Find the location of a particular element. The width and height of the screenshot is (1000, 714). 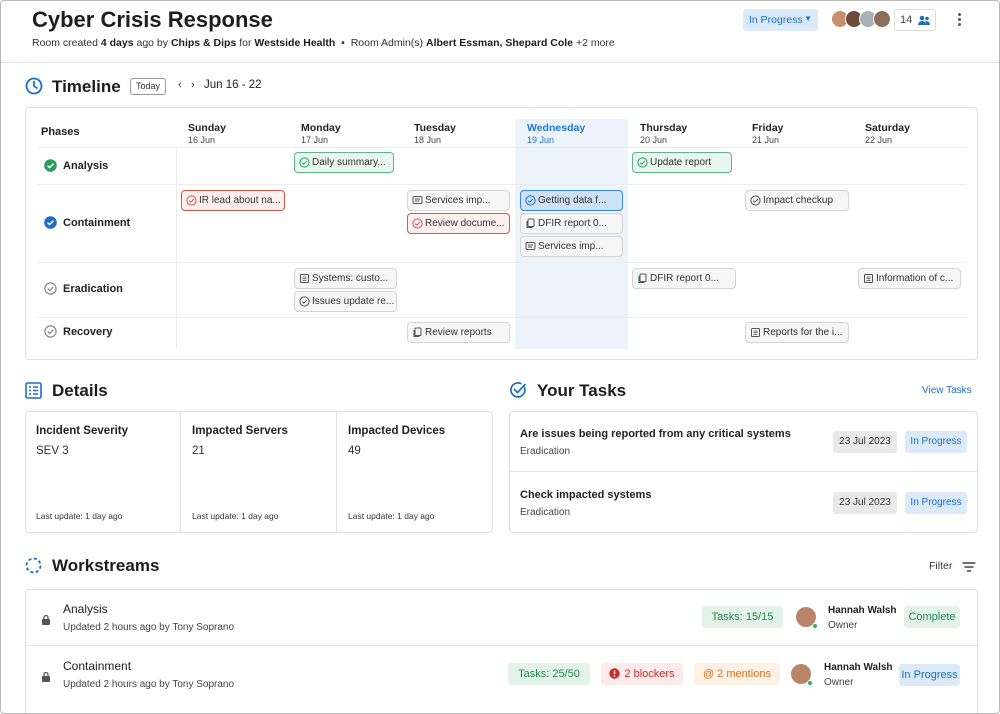

clock-icon is located at coordinates (34, 88).